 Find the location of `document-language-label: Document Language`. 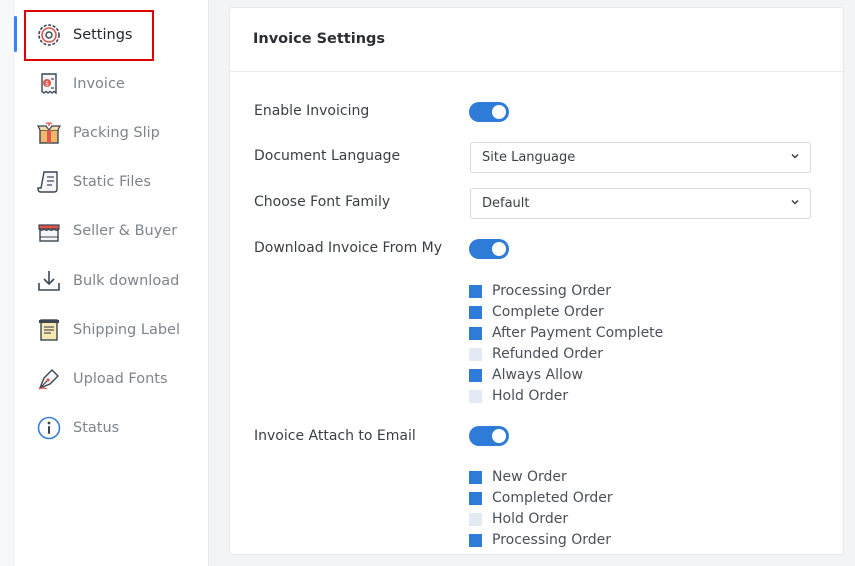

document-language-label: Document Language is located at coordinates (327, 156).